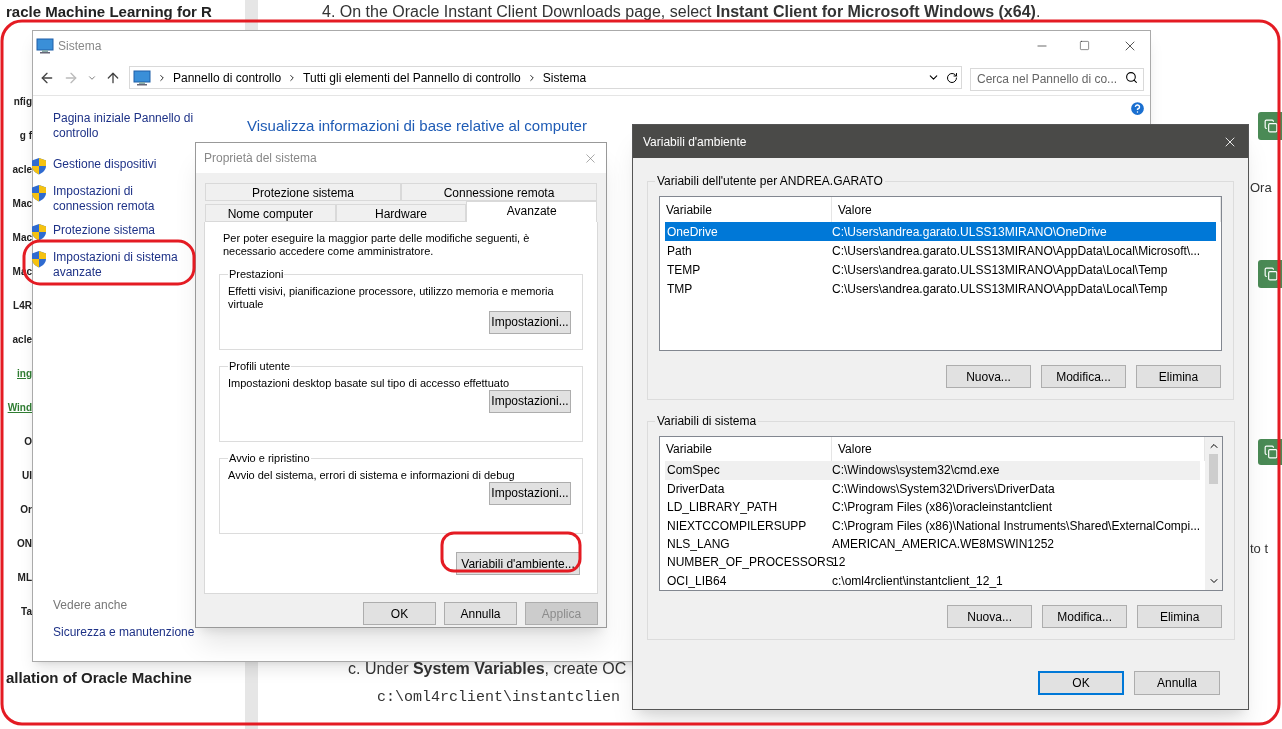 The height and width of the screenshot is (729, 1282). I want to click on tab: Protezione sistema, so click(303, 192).